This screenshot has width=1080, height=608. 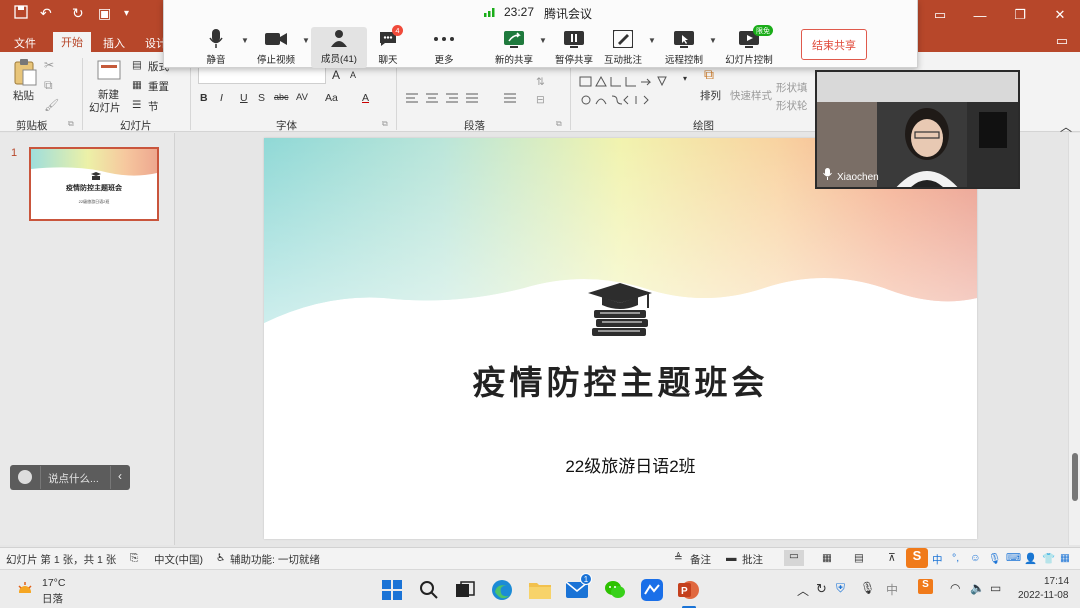 I want to click on members-button: 成员(41), so click(x=339, y=47).